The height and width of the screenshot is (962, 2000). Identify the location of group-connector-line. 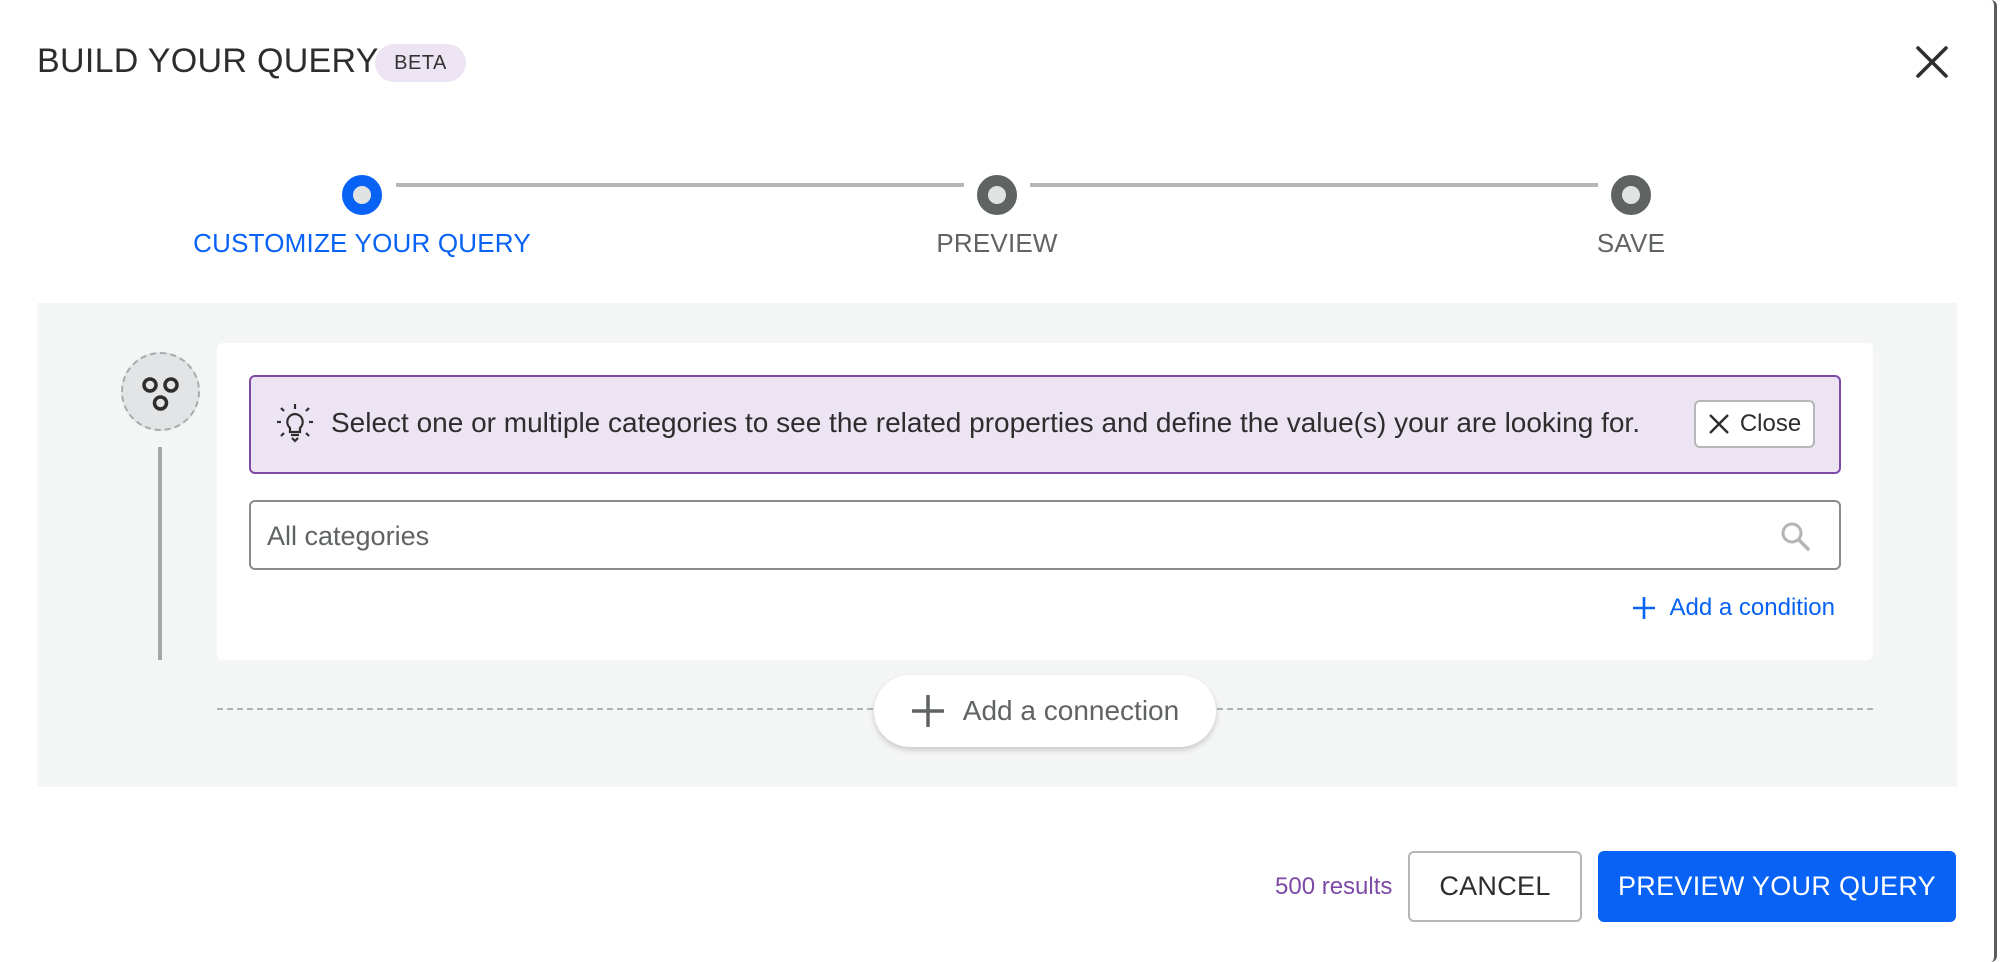
(160, 553).